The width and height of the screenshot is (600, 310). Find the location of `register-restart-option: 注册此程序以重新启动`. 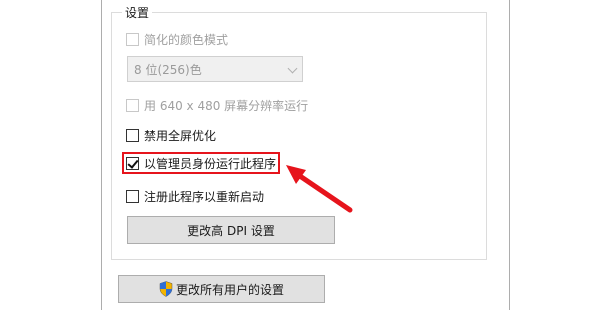

register-restart-option: 注册此程序以重新启动 is located at coordinates (195, 196).